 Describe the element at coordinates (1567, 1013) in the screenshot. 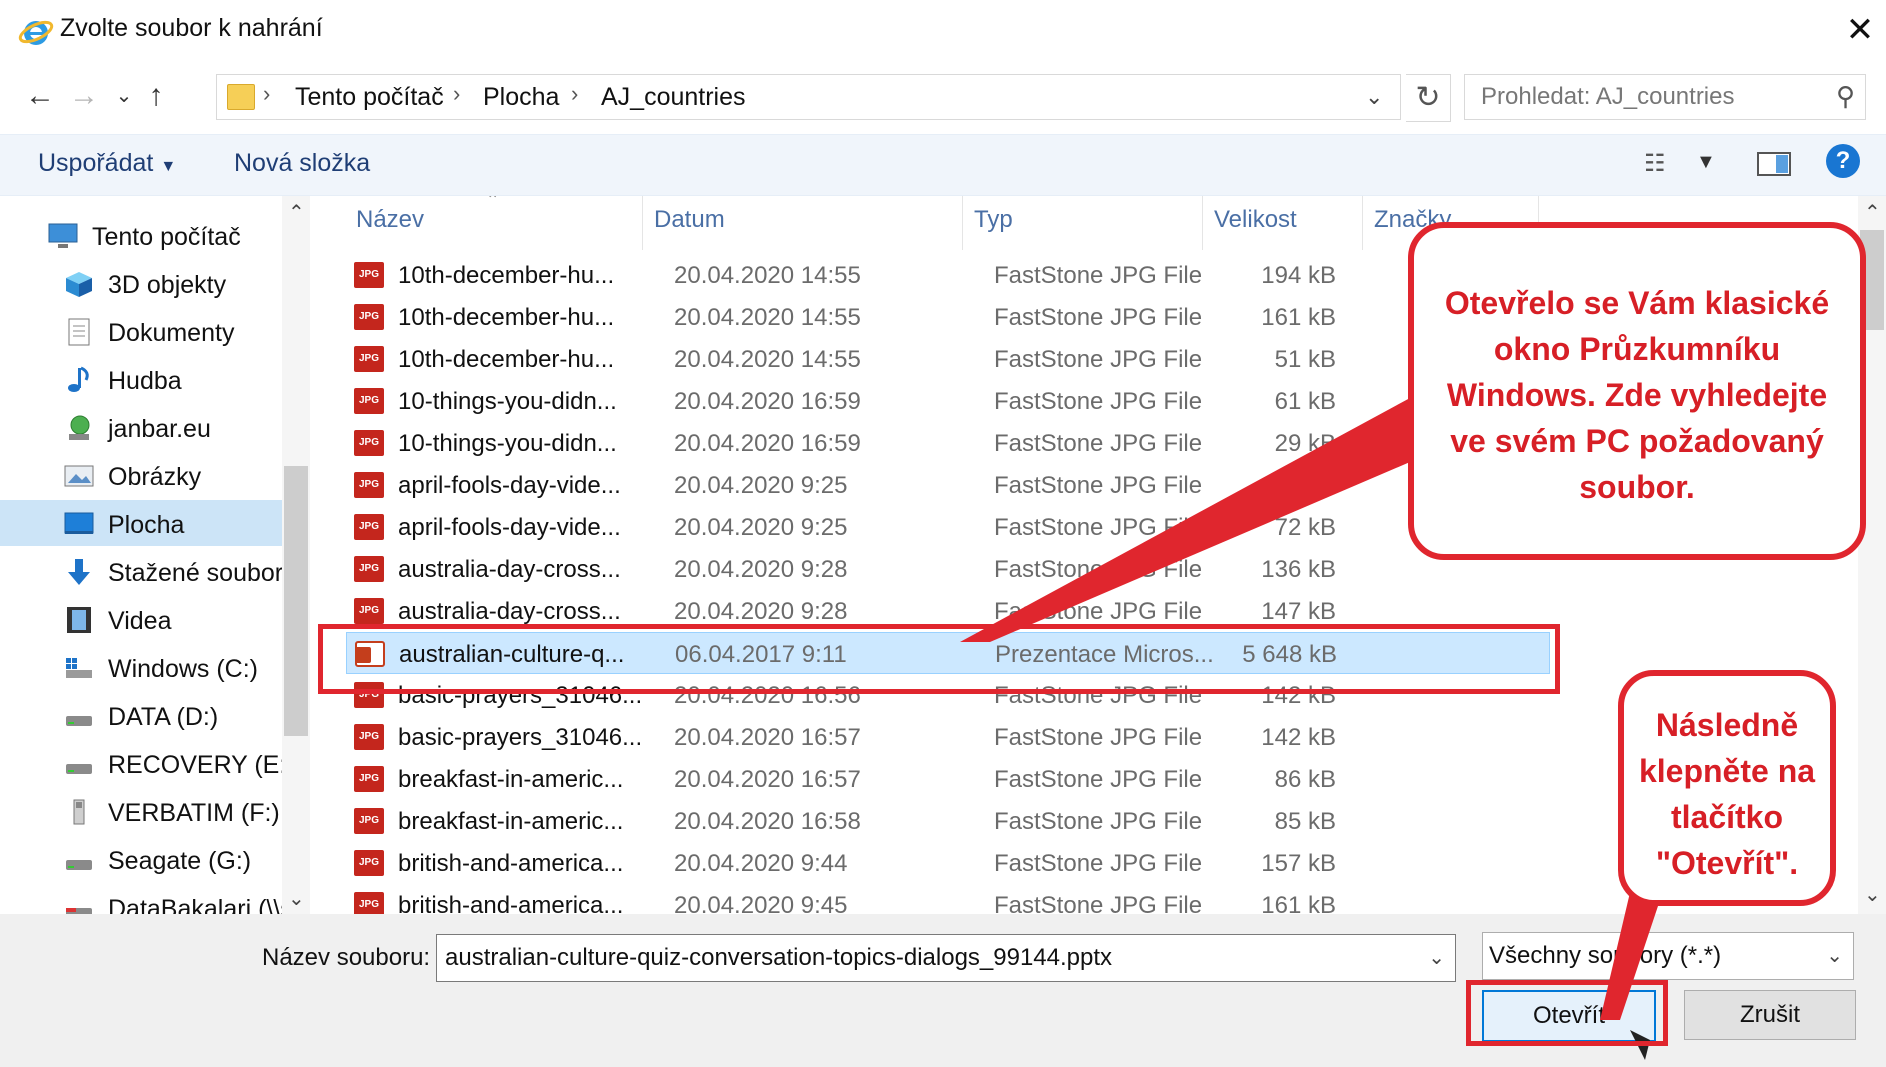

I see `highlight-open-button` at that location.